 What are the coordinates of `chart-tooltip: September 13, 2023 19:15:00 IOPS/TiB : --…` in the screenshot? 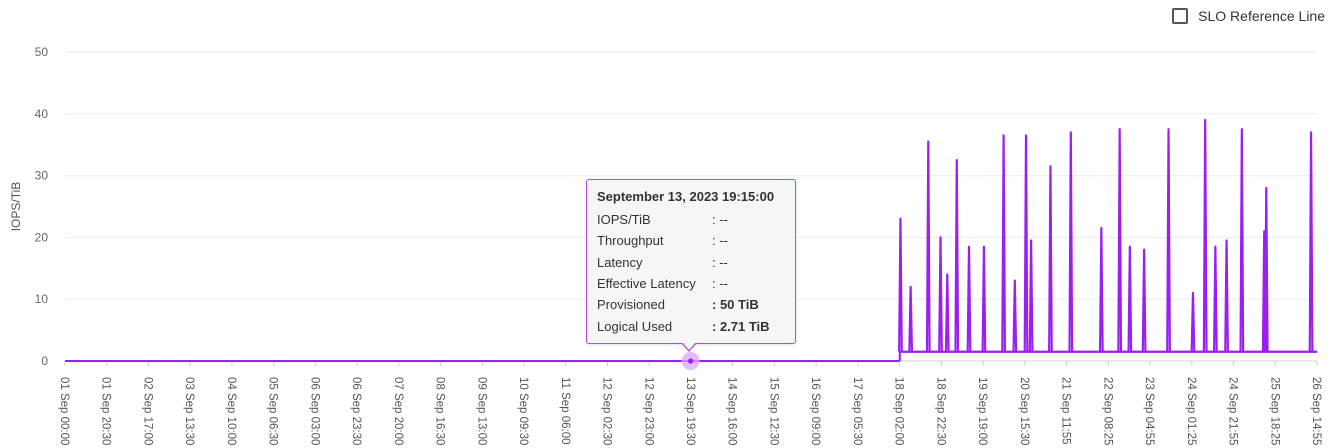 It's located at (691, 265).